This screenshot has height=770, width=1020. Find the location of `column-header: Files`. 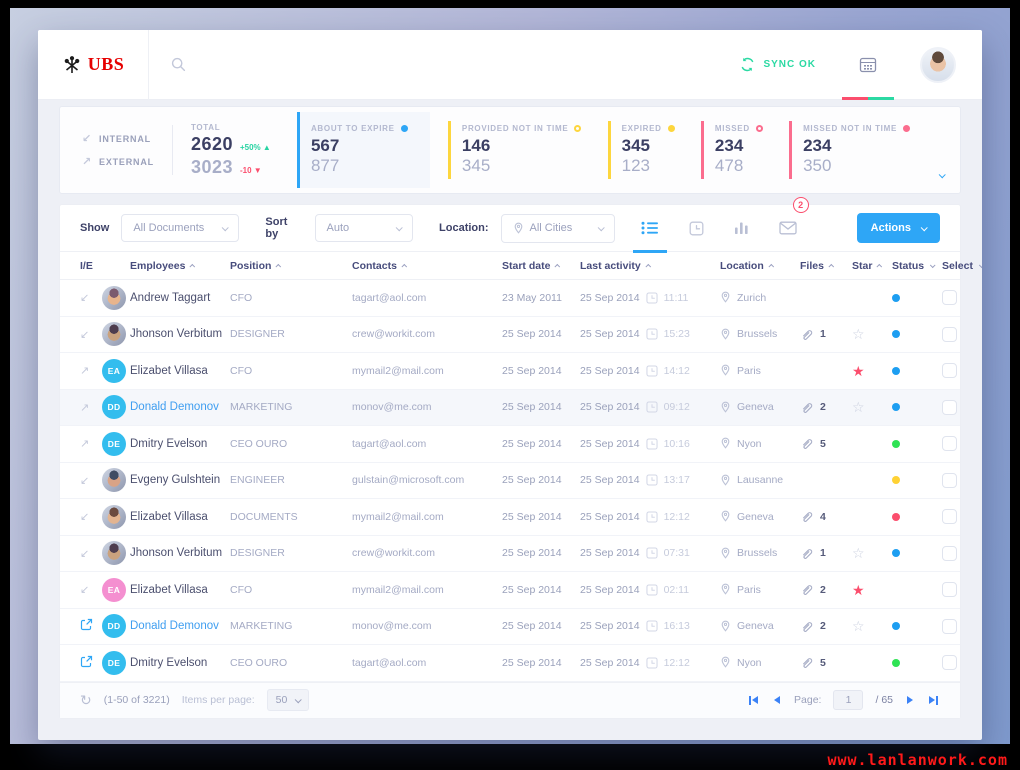

column-header: Files is located at coordinates (826, 266).